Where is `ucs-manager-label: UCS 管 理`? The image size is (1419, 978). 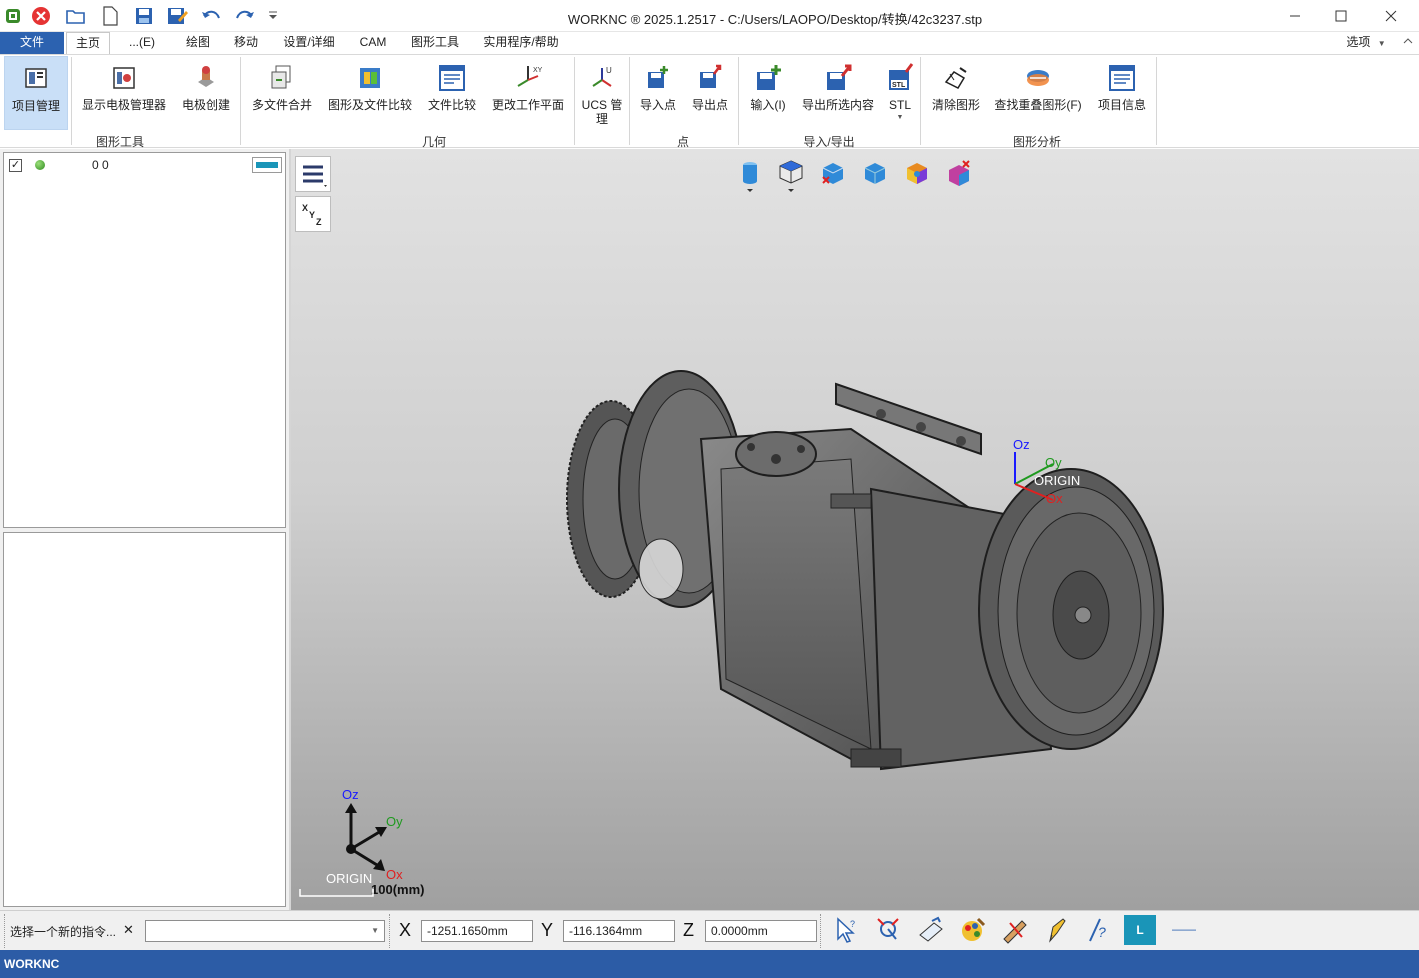
ucs-manager-label: UCS 管 理 is located at coordinates (602, 112).